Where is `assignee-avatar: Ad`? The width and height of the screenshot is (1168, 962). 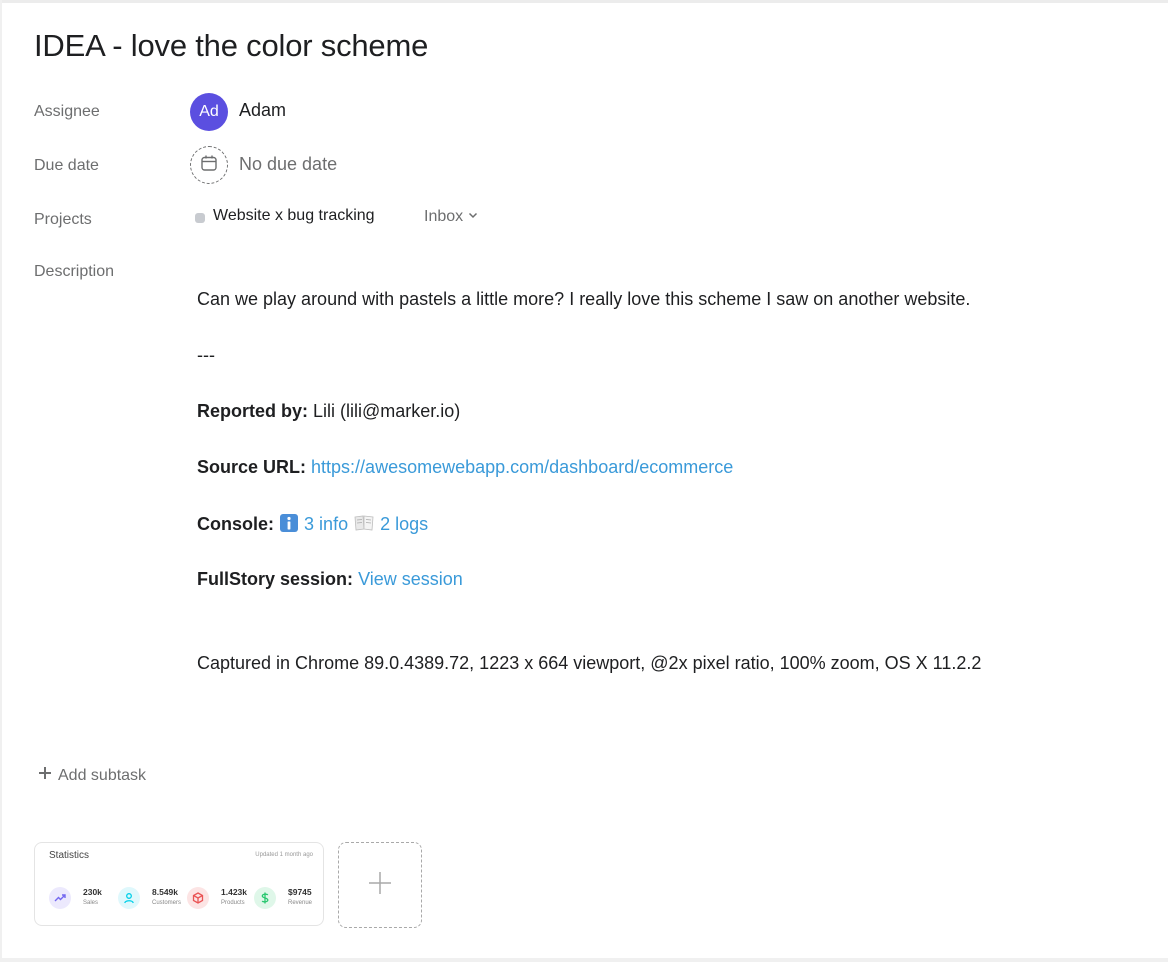
assignee-avatar: Ad is located at coordinates (209, 112).